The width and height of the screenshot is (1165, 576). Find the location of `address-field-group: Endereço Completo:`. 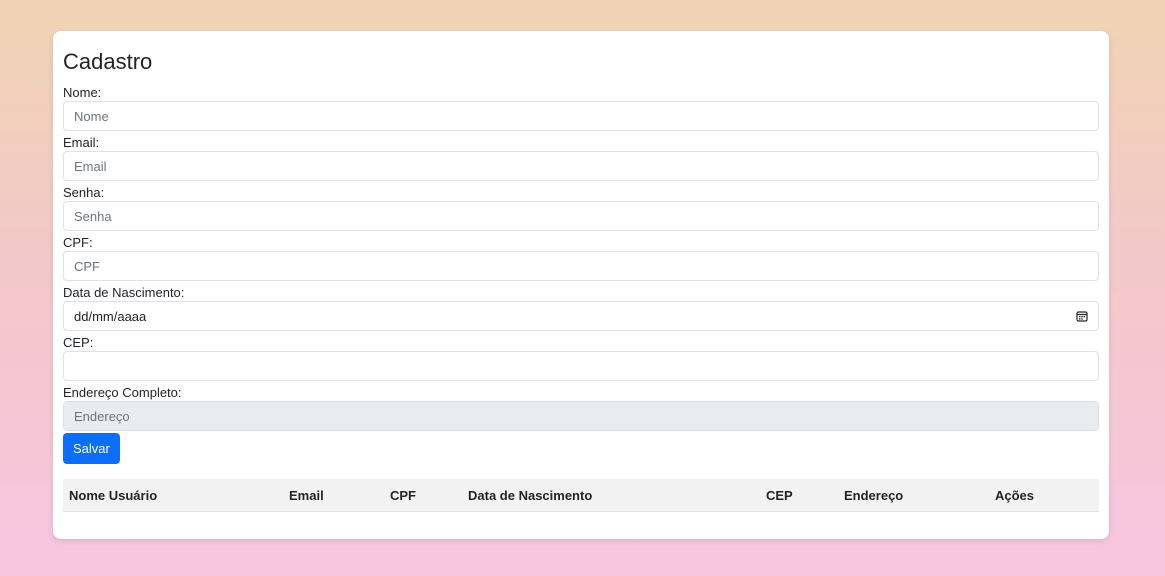

address-field-group: Endereço Completo: is located at coordinates (581, 408).